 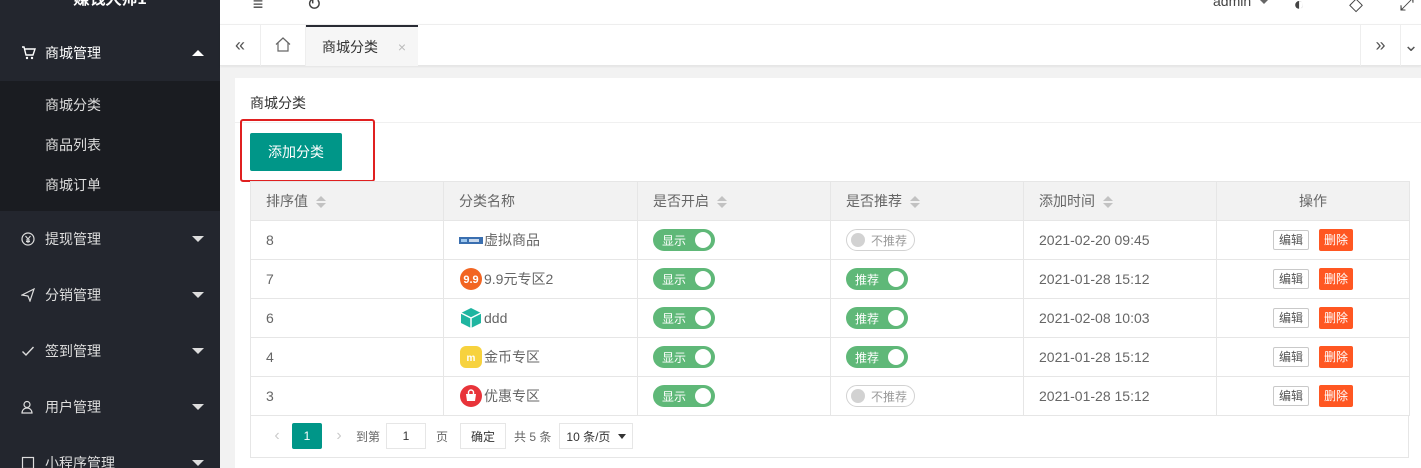 What do you see at coordinates (1299, 7) in the screenshot?
I see `theme-icon: ◐` at bounding box center [1299, 7].